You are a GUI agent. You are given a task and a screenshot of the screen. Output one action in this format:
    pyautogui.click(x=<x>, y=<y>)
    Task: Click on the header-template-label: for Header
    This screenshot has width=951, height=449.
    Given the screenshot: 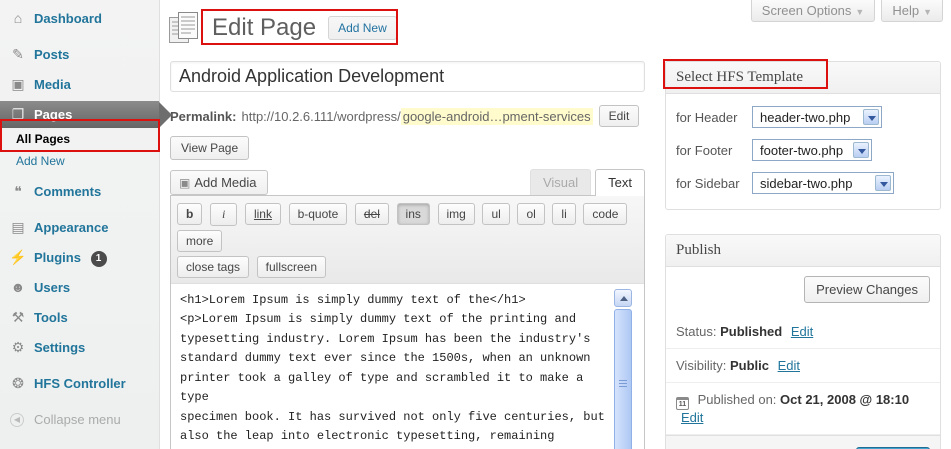 What is the action you would take?
    pyautogui.click(x=707, y=117)
    